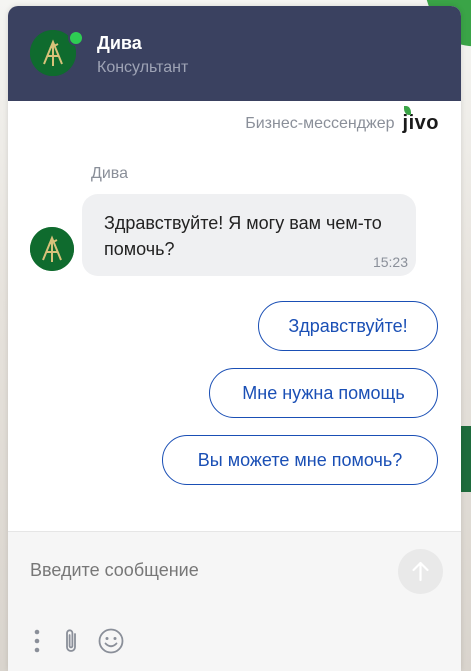 The width and height of the screenshot is (471, 671). Describe the element at coordinates (76, 38) in the screenshot. I see `online-status-dot` at that location.